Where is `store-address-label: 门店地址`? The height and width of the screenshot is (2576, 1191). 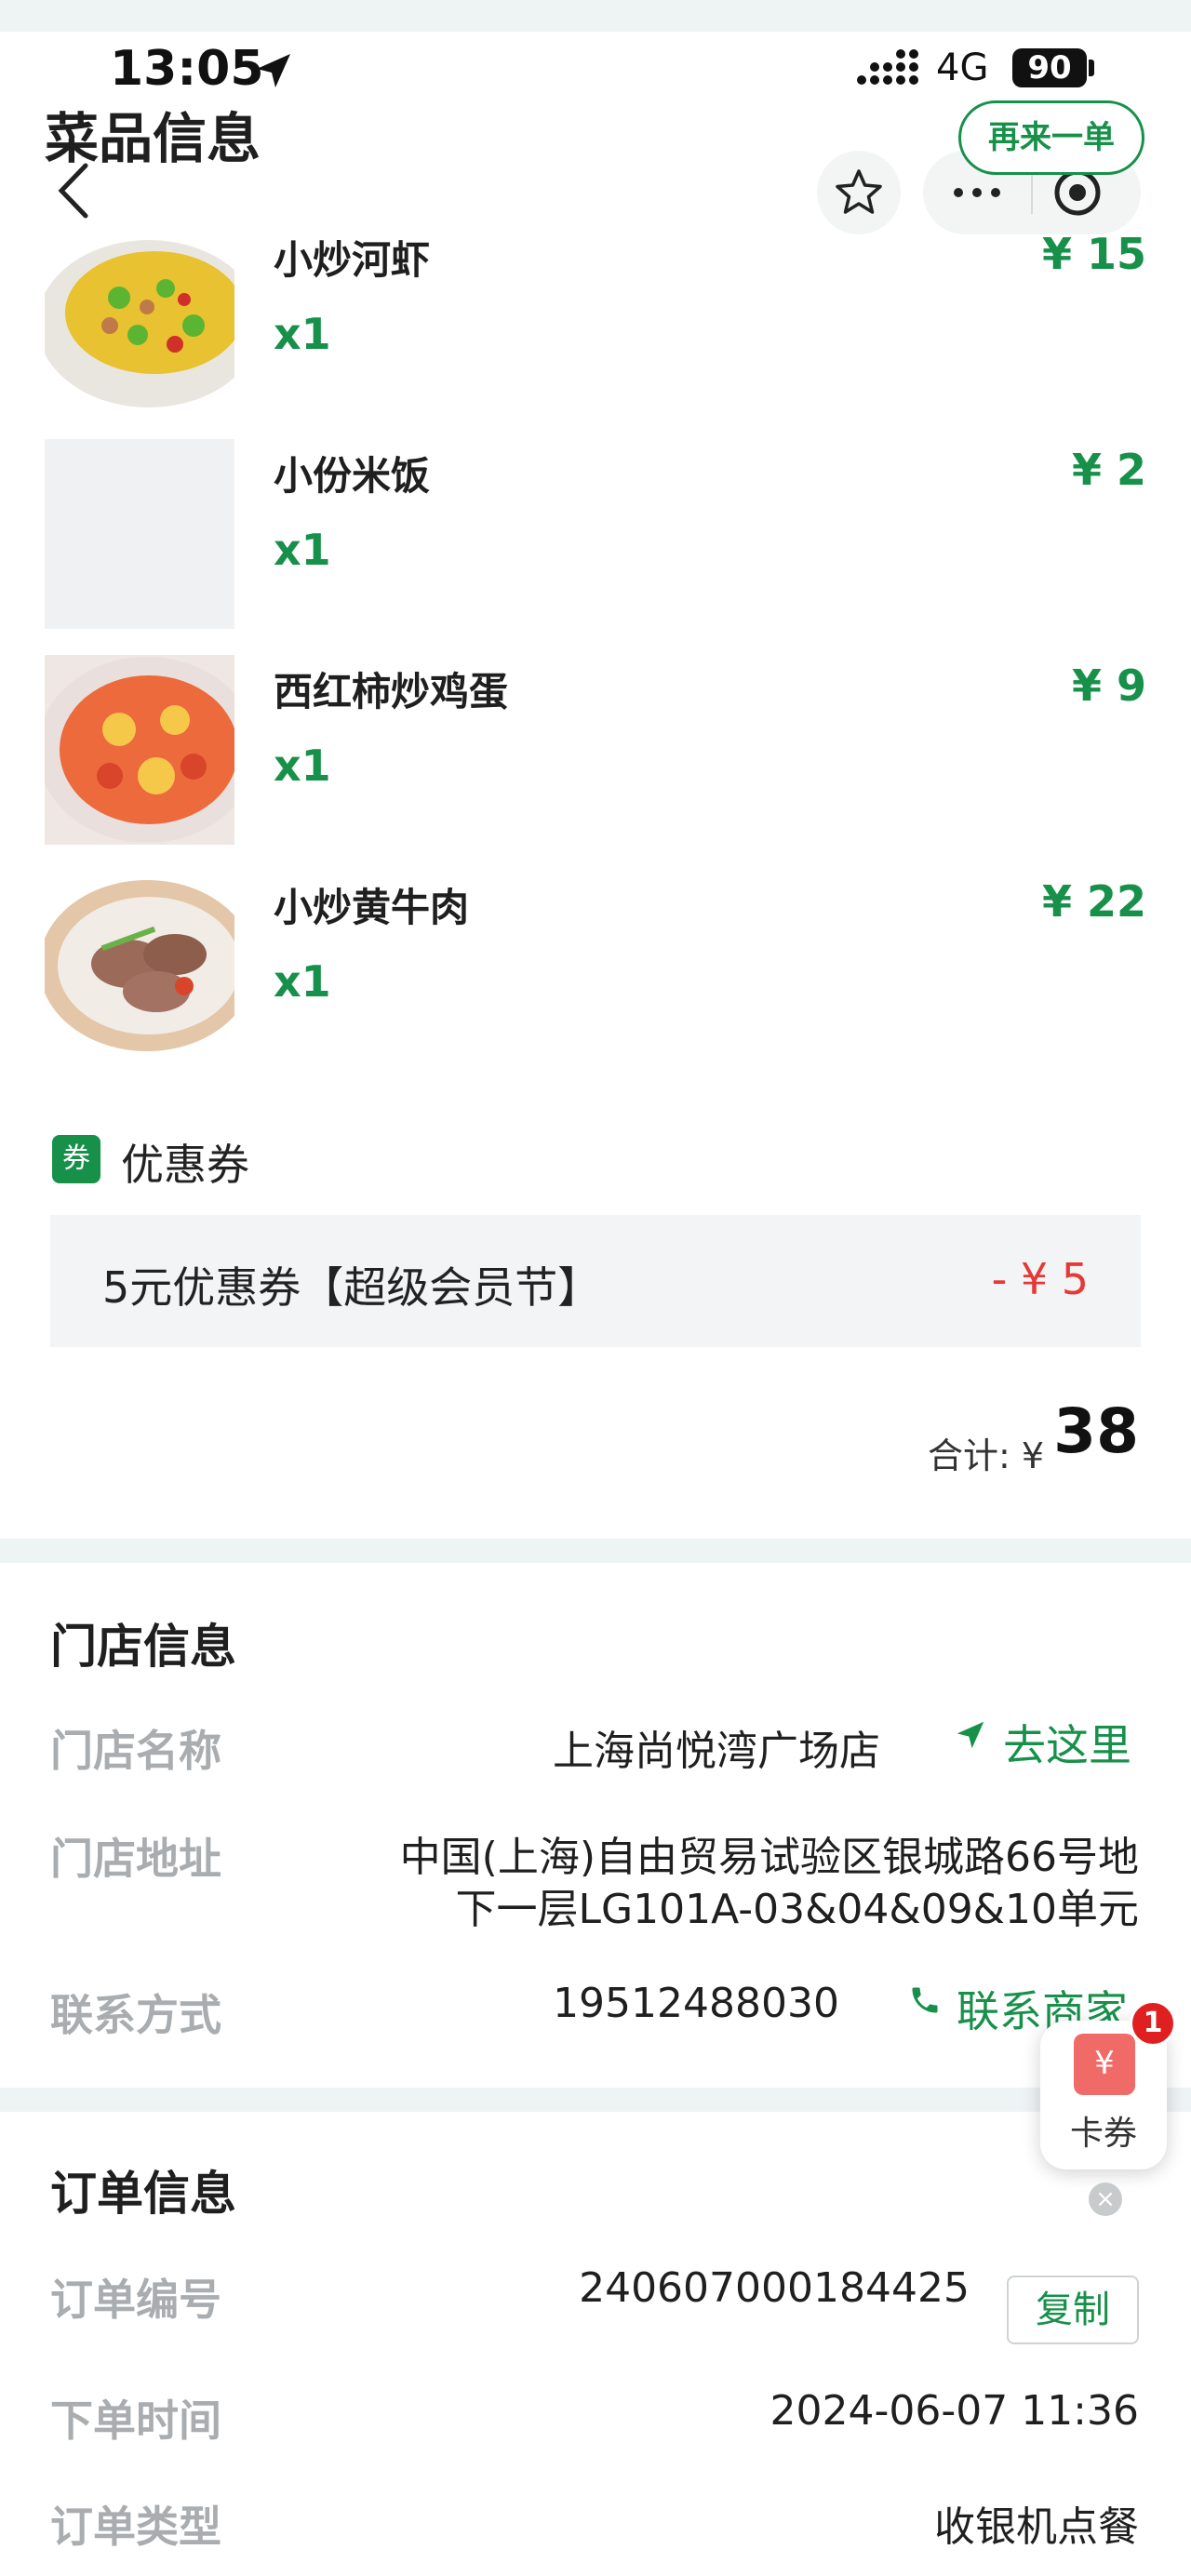 store-address-label: 门店地址 is located at coordinates (135, 1859).